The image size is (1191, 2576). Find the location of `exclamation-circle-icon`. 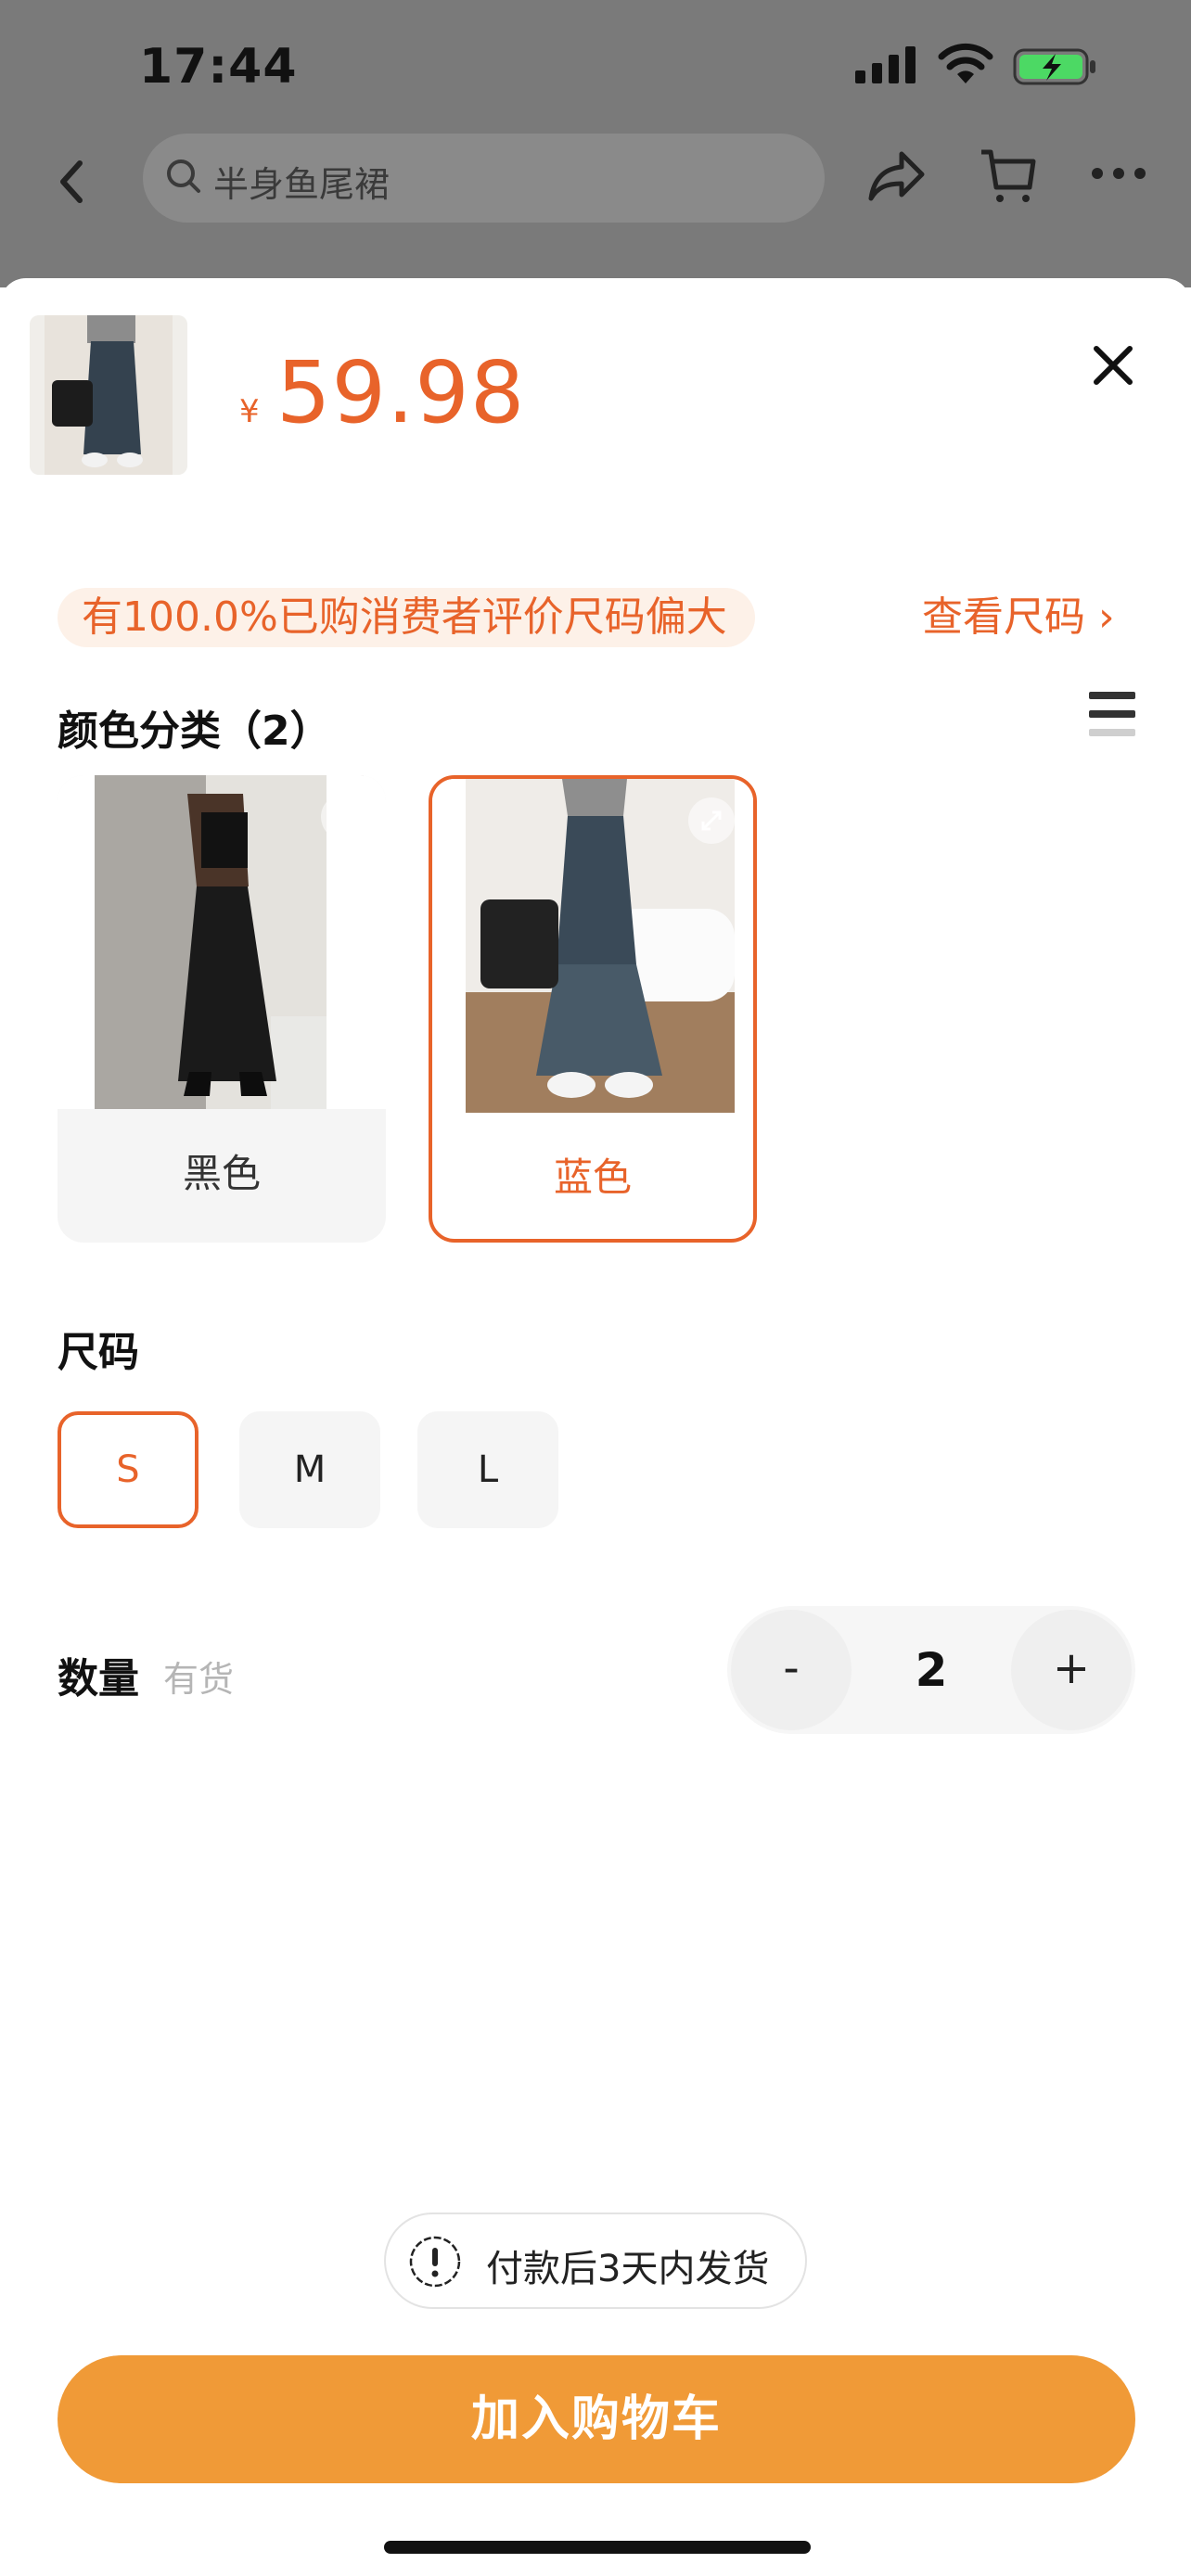

exclamation-circle-icon is located at coordinates (435, 2262).